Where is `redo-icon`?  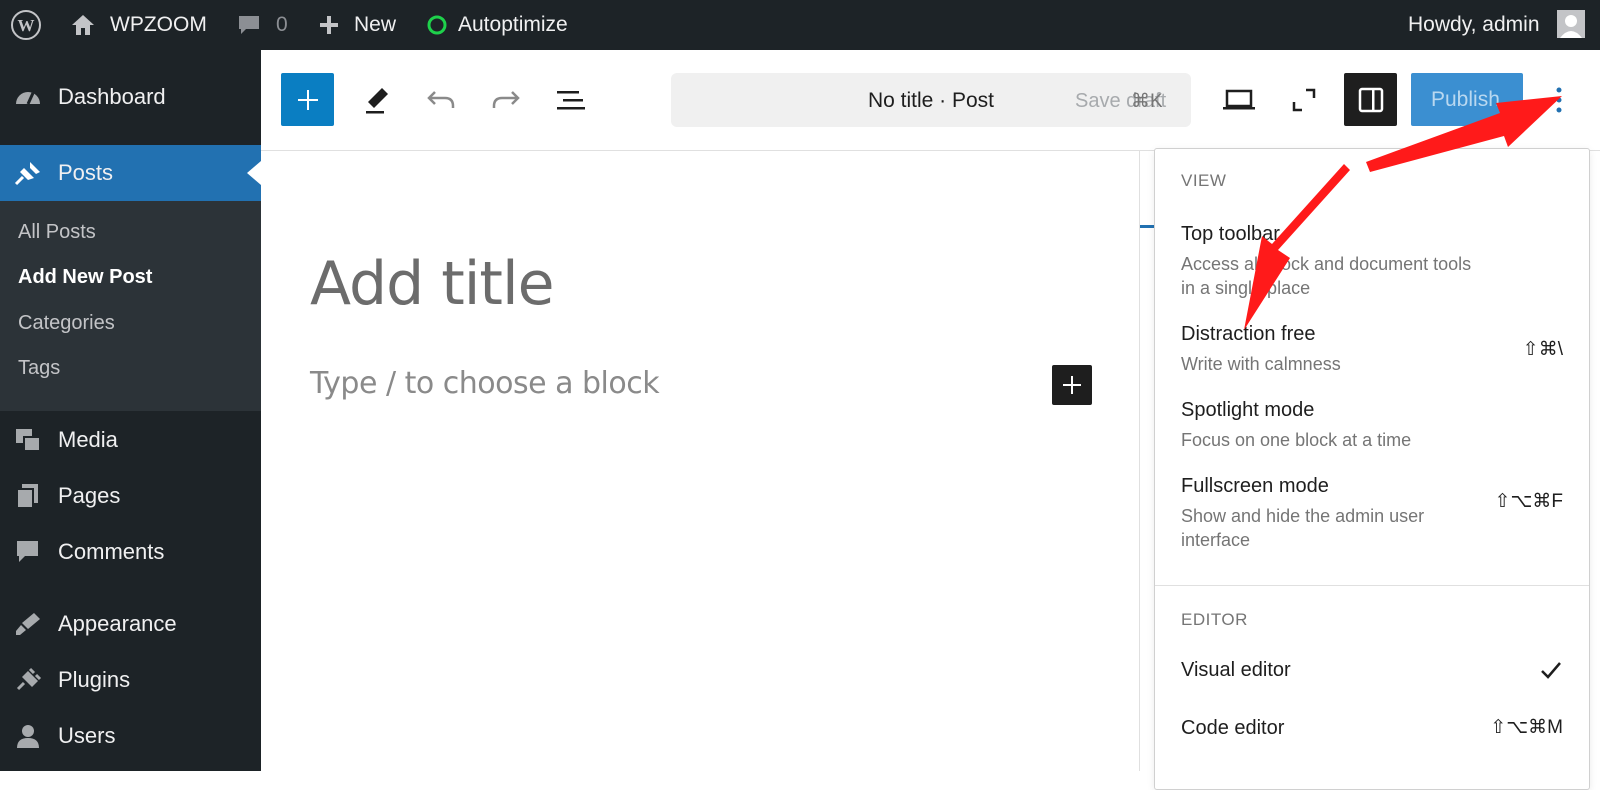
redo-icon is located at coordinates (506, 99).